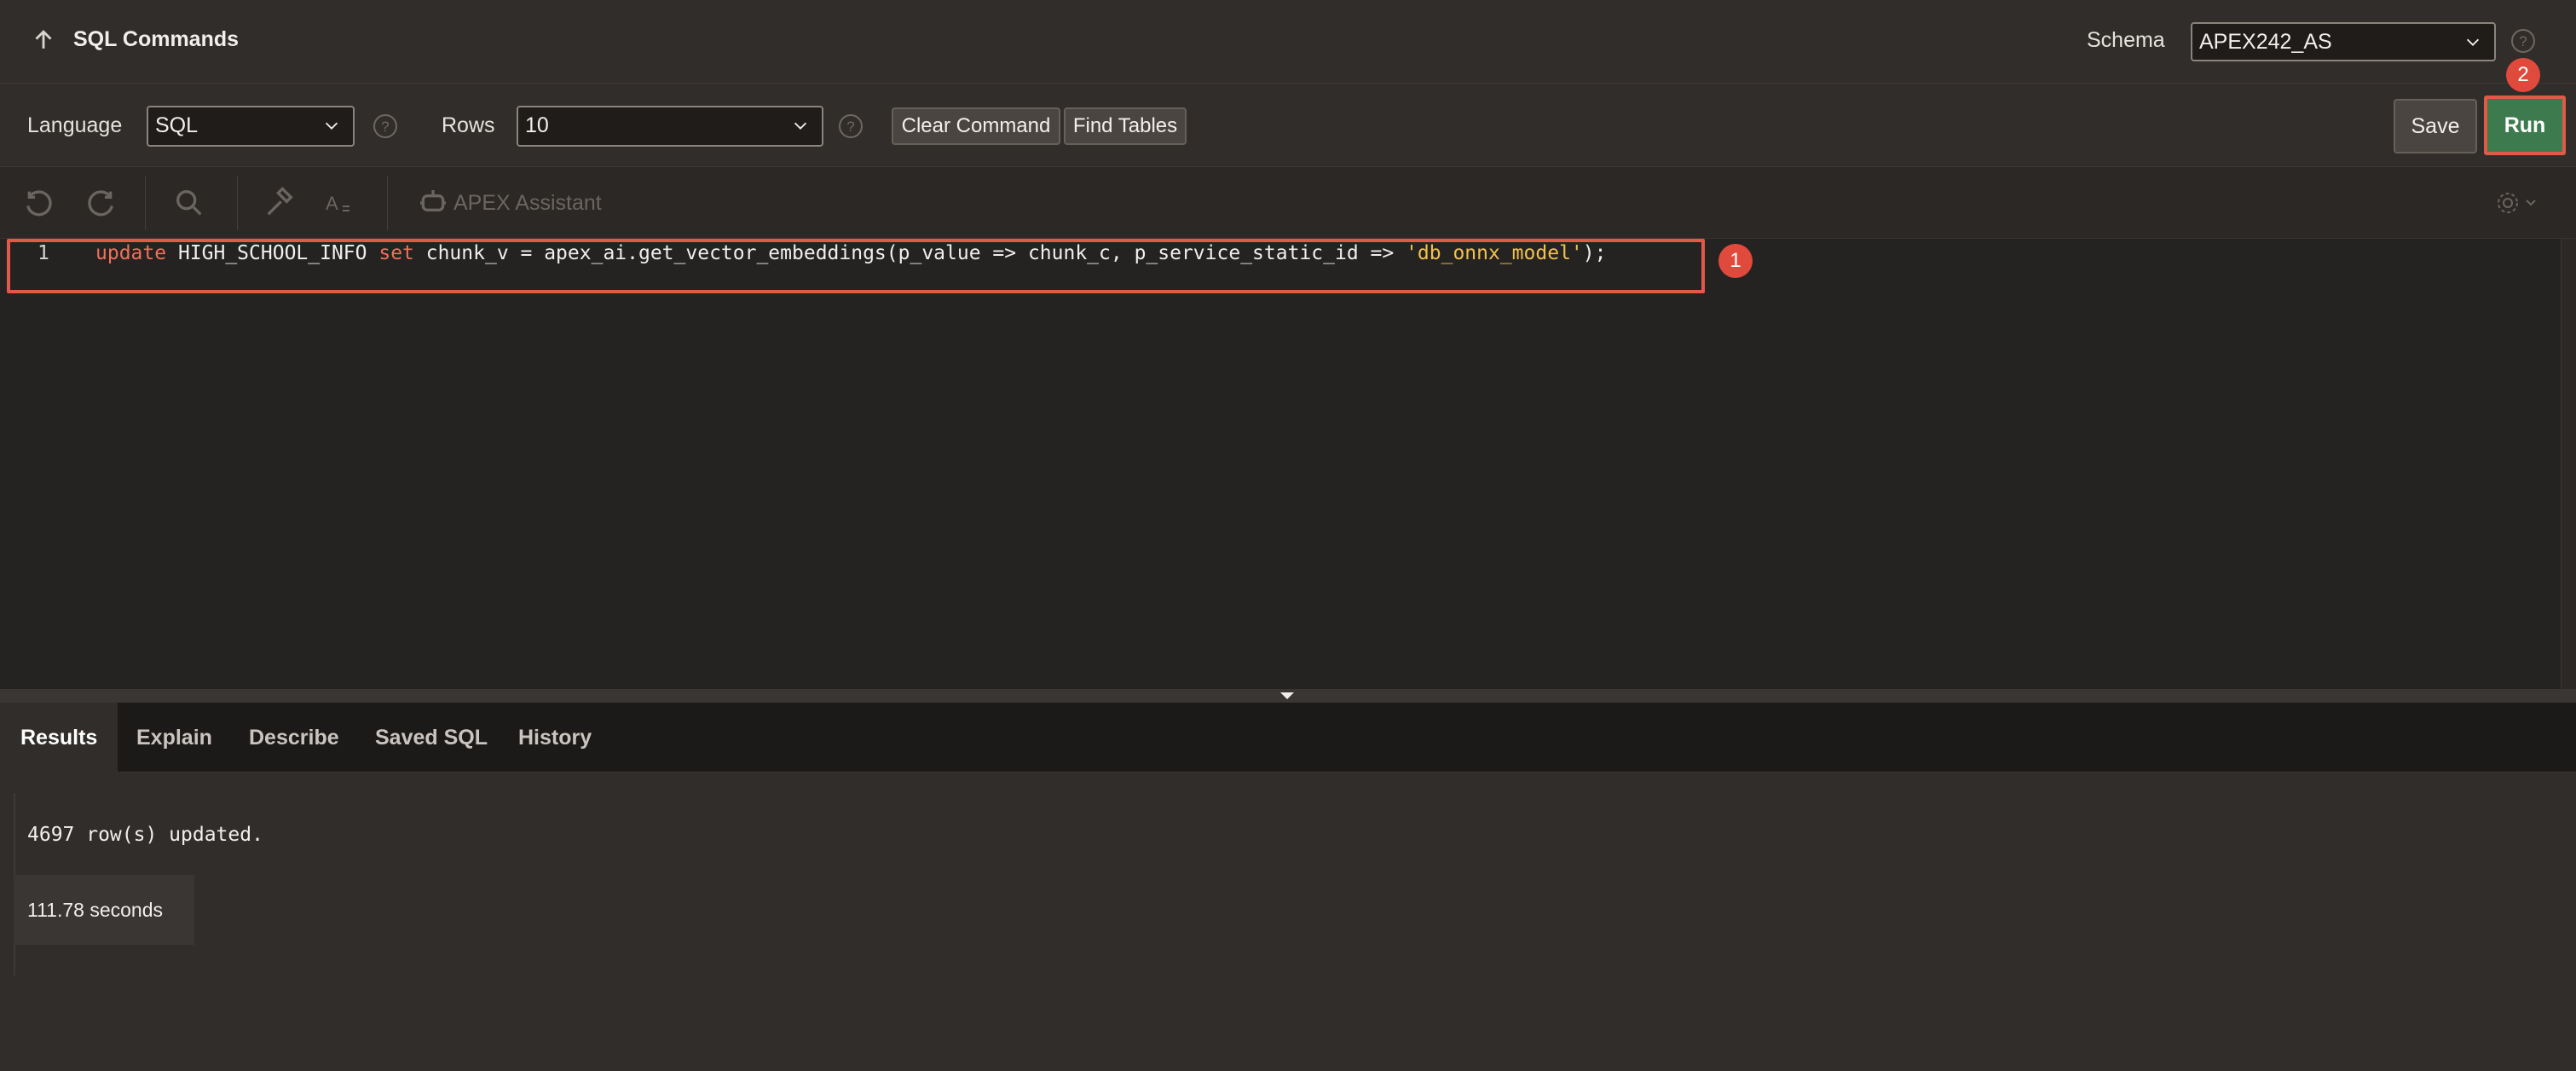  I want to click on run-button: Run, so click(2525, 125).